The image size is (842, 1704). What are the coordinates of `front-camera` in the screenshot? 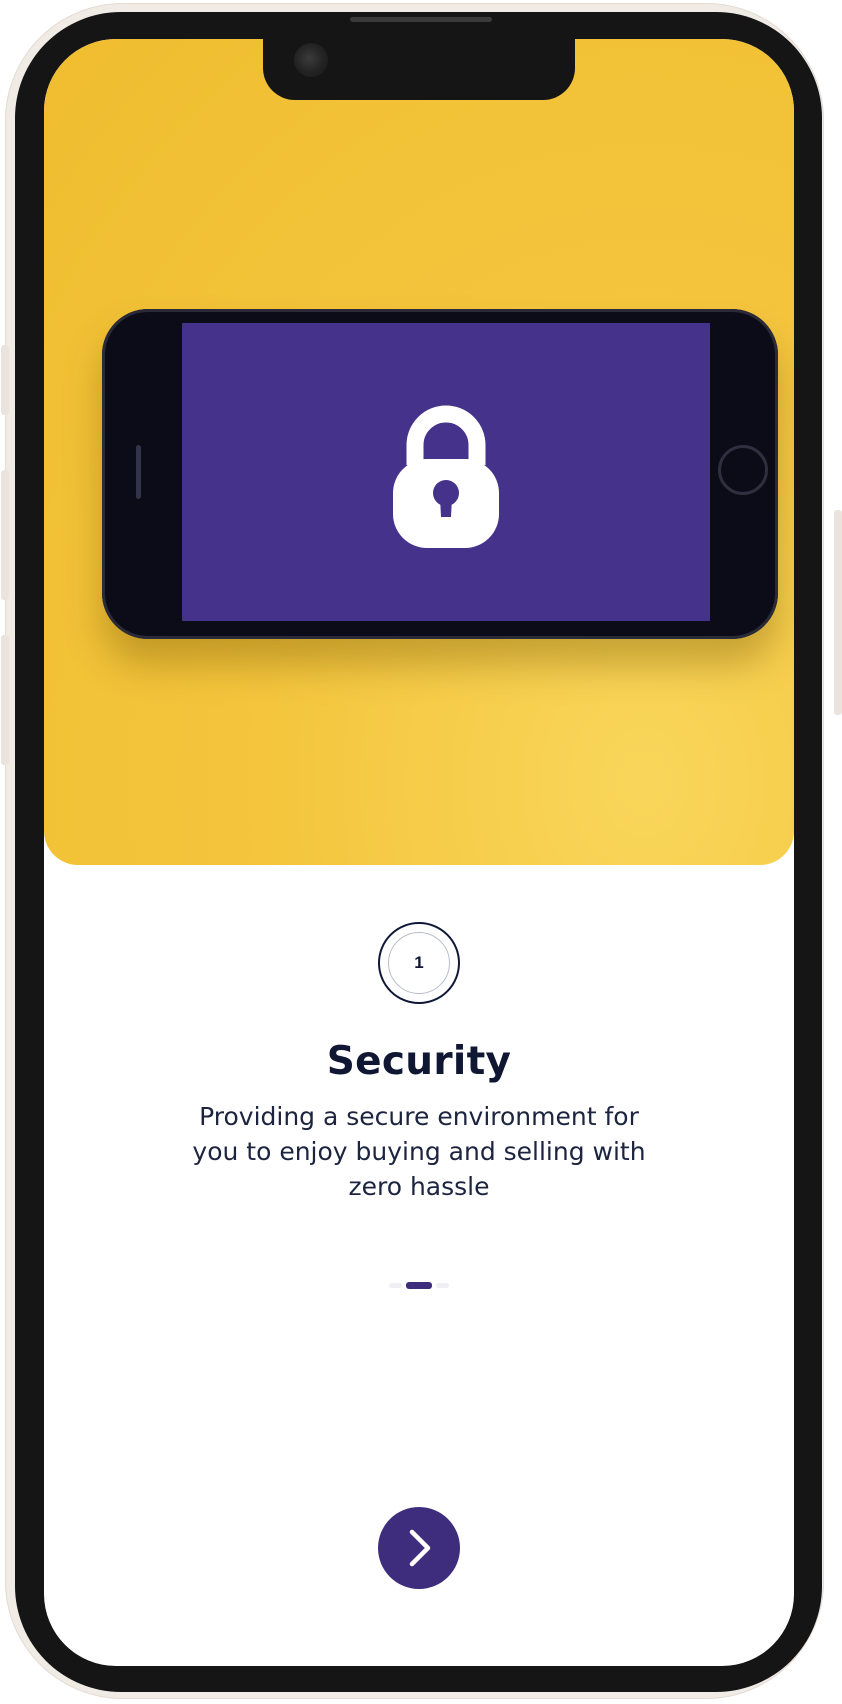 It's located at (311, 60).